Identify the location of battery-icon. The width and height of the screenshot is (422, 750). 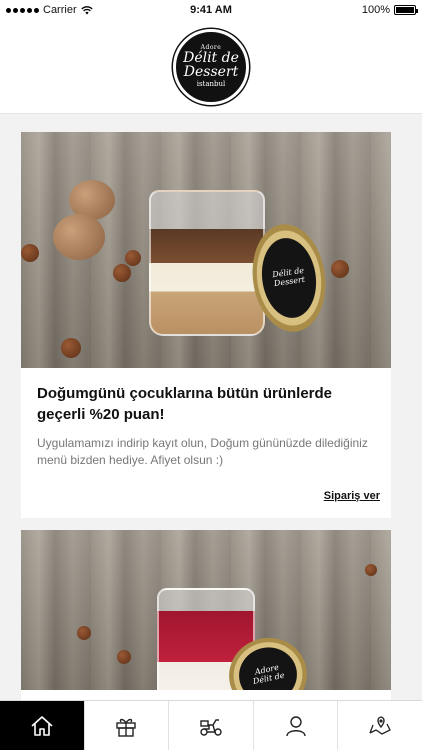
(406, 10).